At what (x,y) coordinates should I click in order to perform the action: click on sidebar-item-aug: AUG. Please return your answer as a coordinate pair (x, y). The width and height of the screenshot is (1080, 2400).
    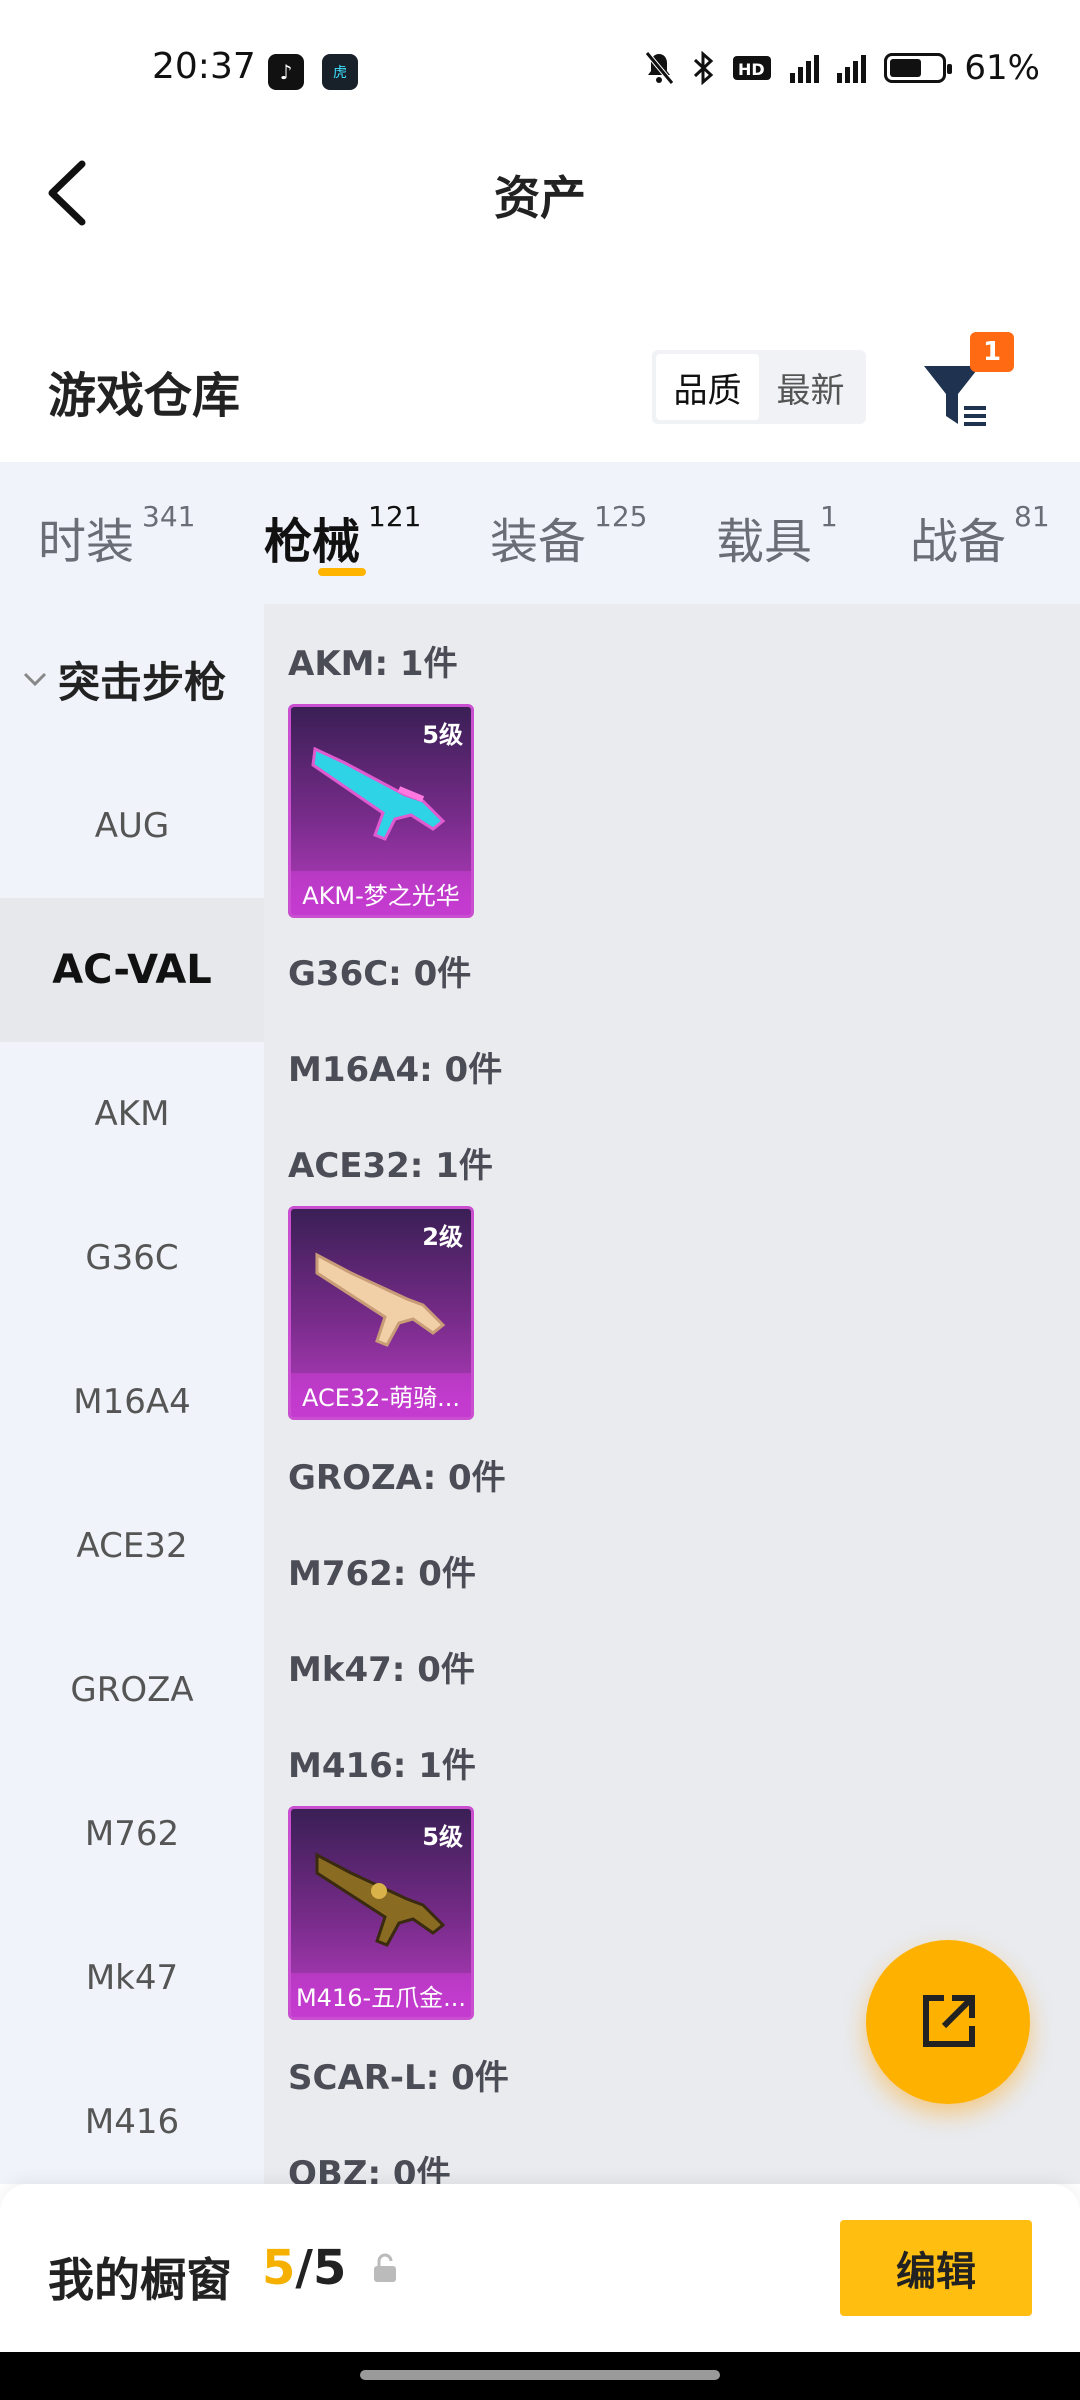
    Looking at the image, I should click on (132, 826).